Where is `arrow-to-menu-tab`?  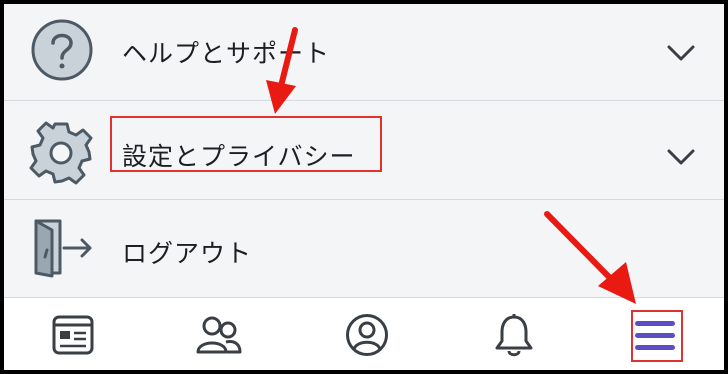
arrow-to-menu-tab is located at coordinates (590, 257).